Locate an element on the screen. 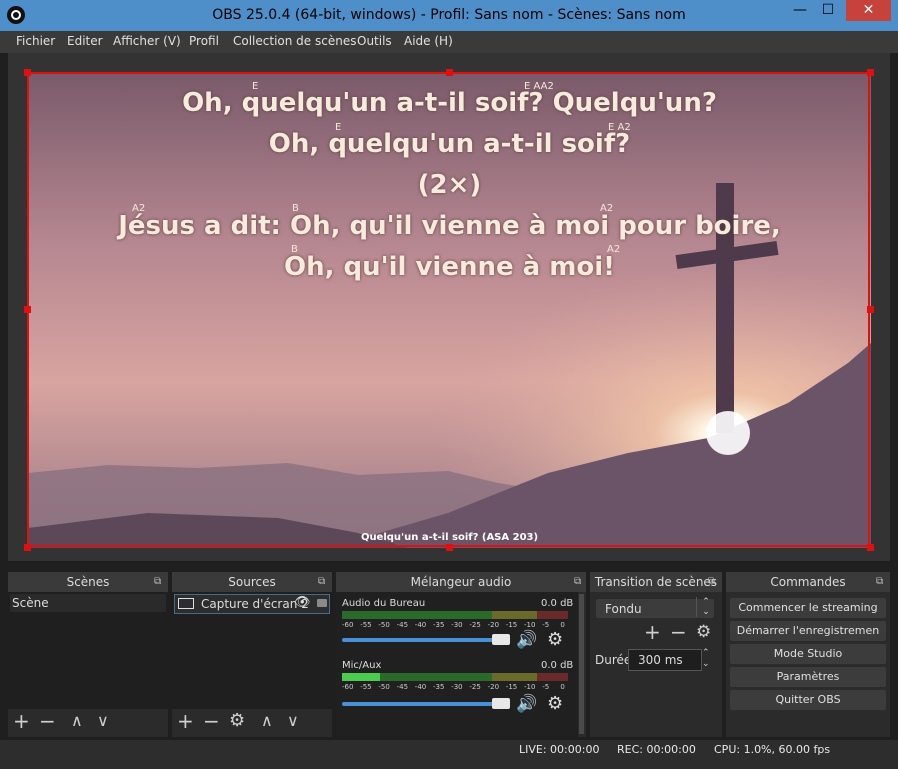  channel-name: Audio du Bureau is located at coordinates (384, 603).